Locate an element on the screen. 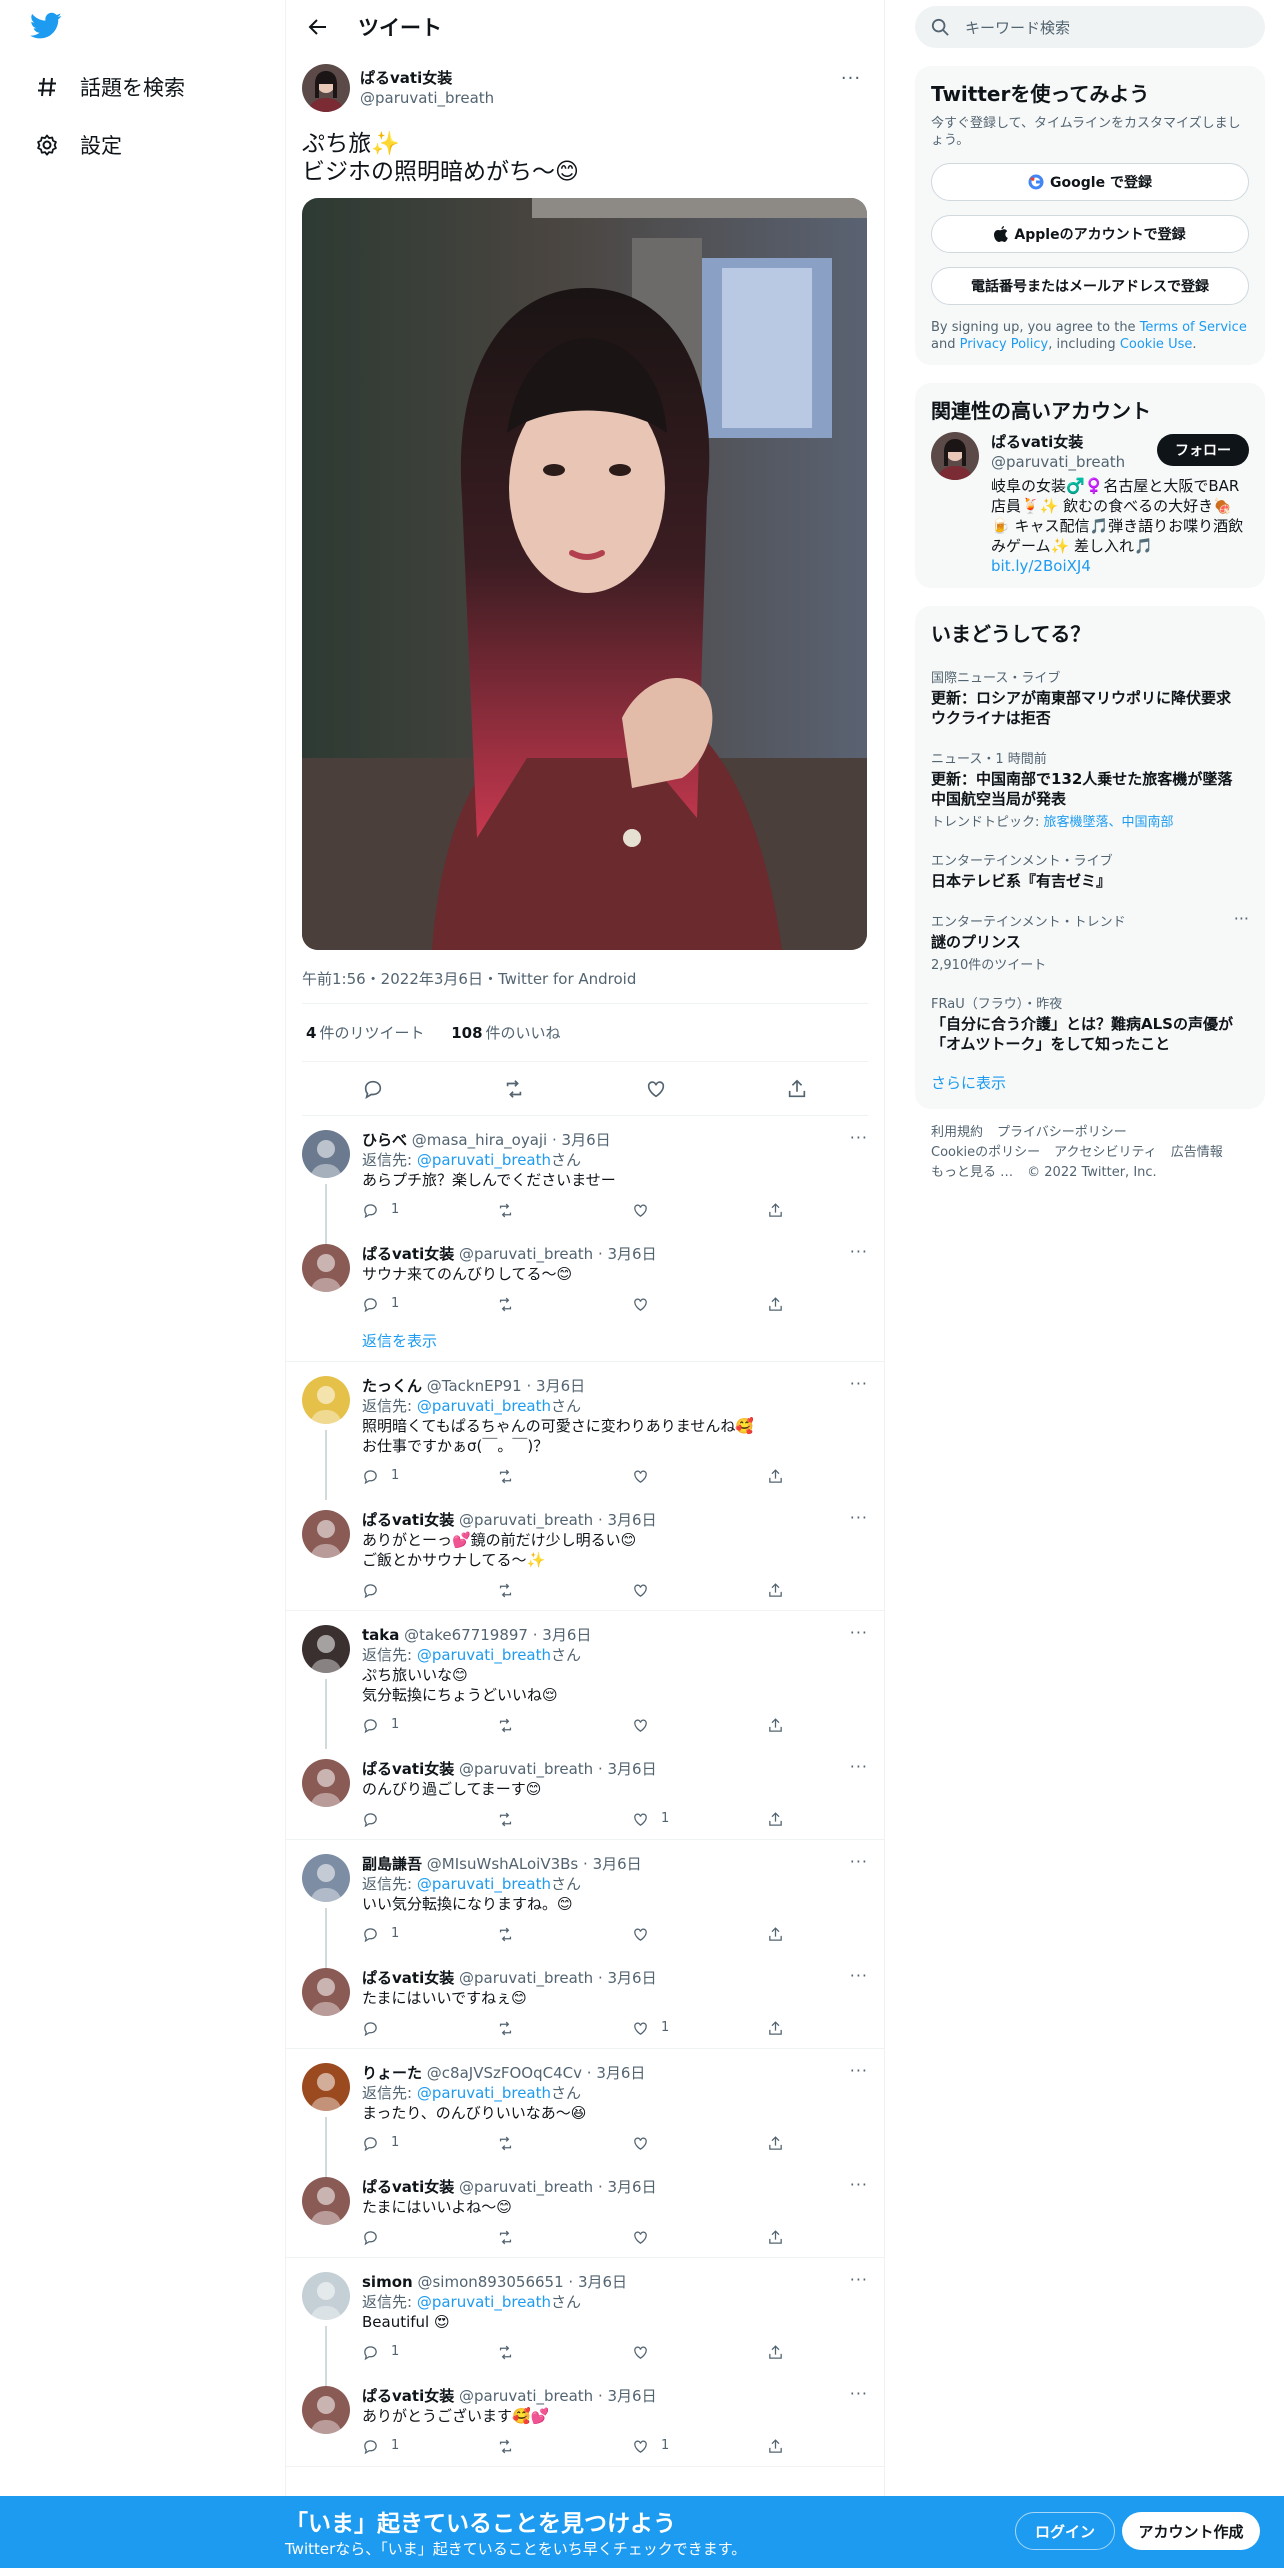 The width and height of the screenshot is (1284, 2568). signup-button: アカウント作成 is located at coordinates (1191, 2531).